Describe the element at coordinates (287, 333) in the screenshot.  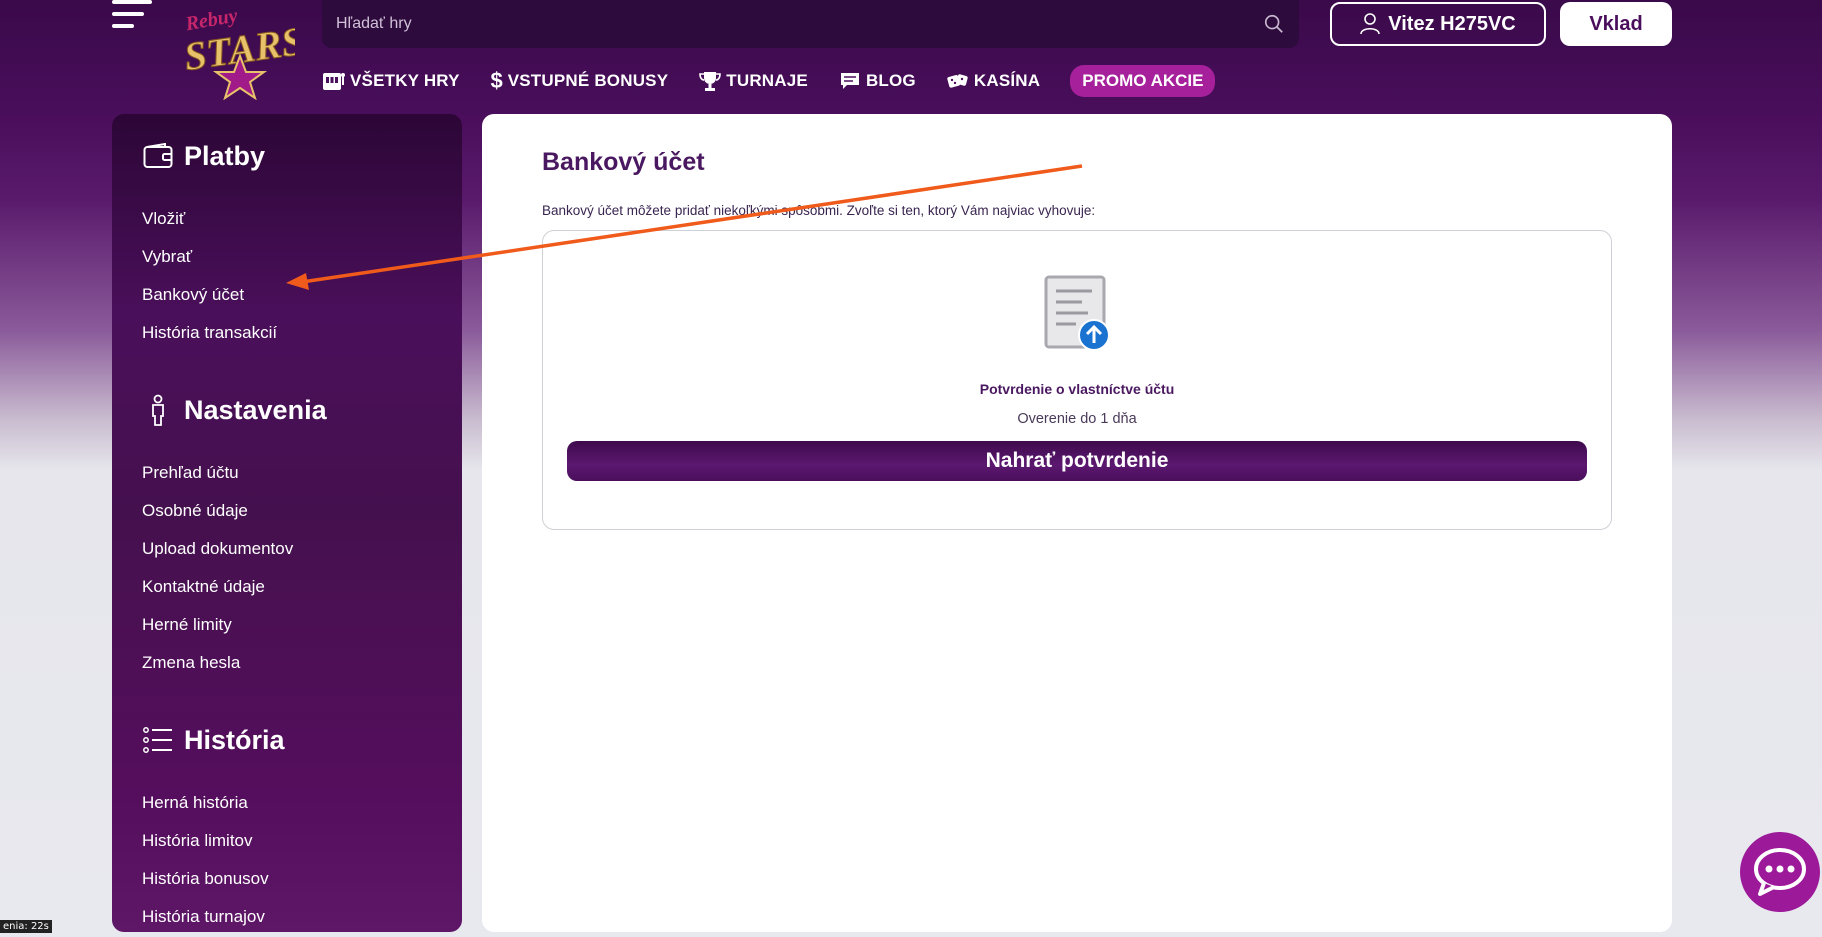
I see `sidebar-item-transaction-history: História transakcií` at that location.